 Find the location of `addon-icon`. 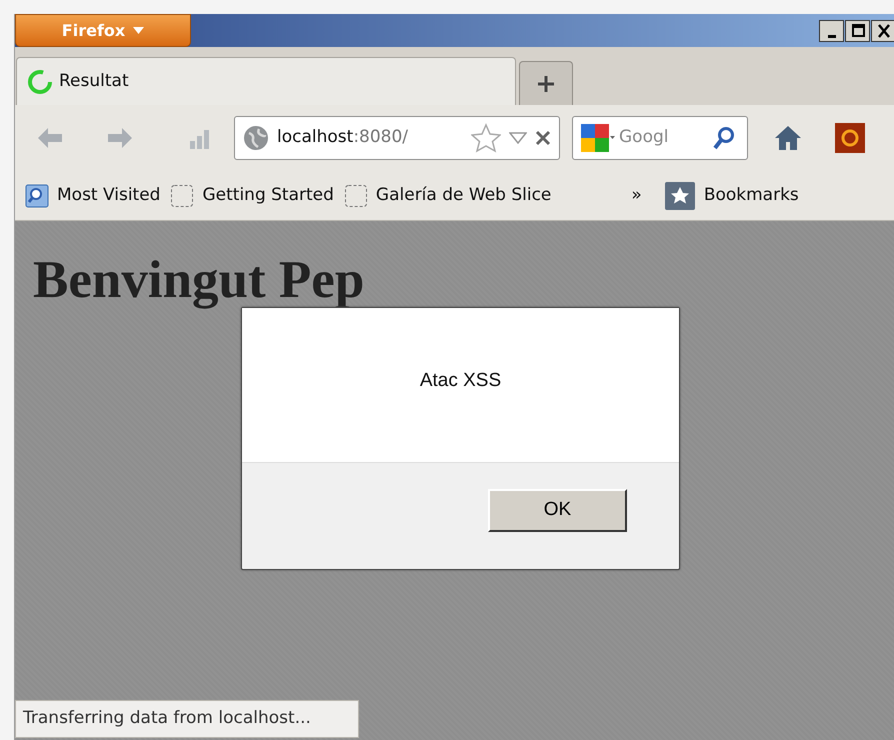

addon-icon is located at coordinates (850, 138).